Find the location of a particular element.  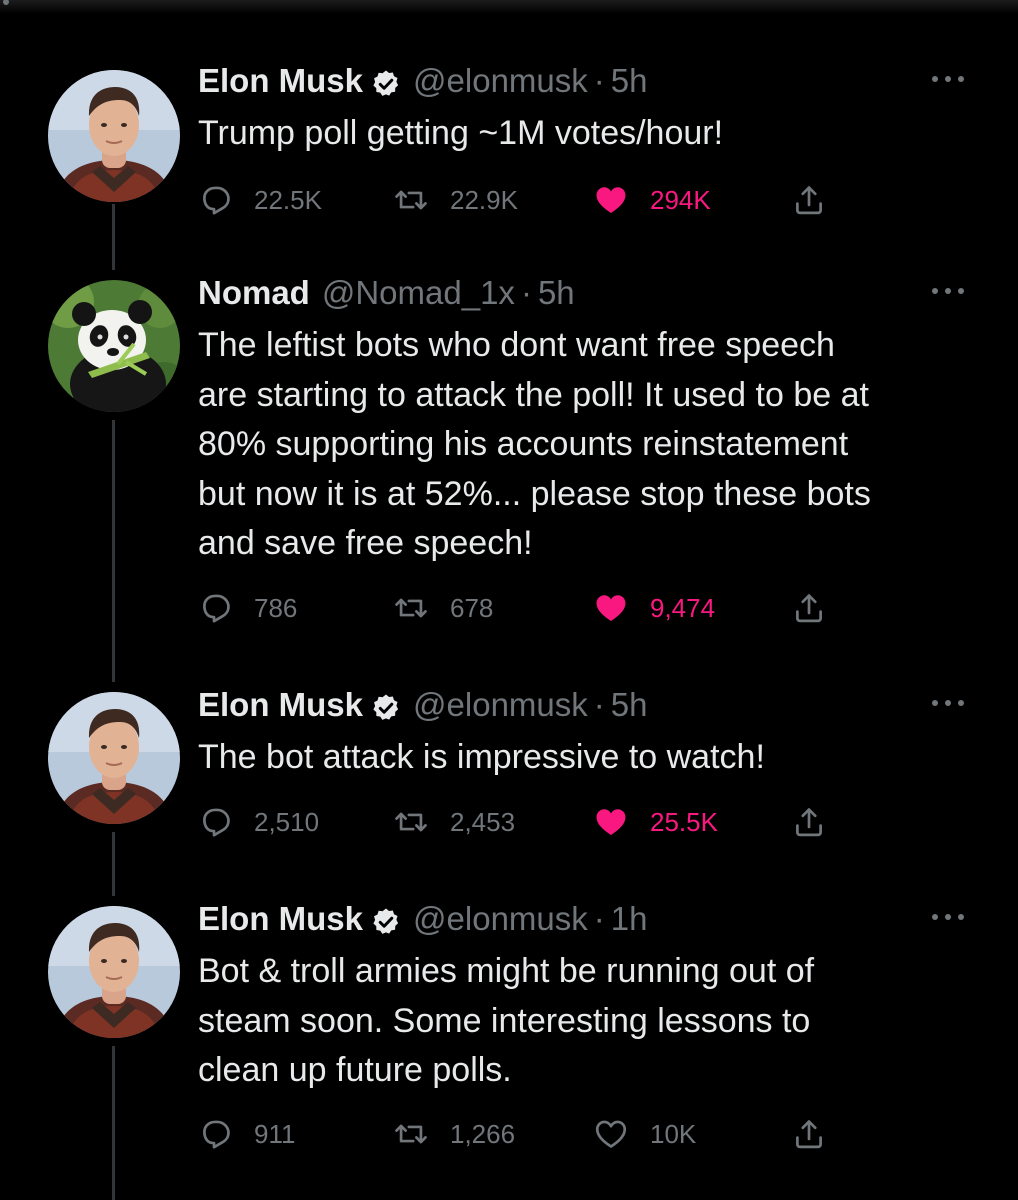

reply-button: 2,510 is located at coordinates (258, 822).